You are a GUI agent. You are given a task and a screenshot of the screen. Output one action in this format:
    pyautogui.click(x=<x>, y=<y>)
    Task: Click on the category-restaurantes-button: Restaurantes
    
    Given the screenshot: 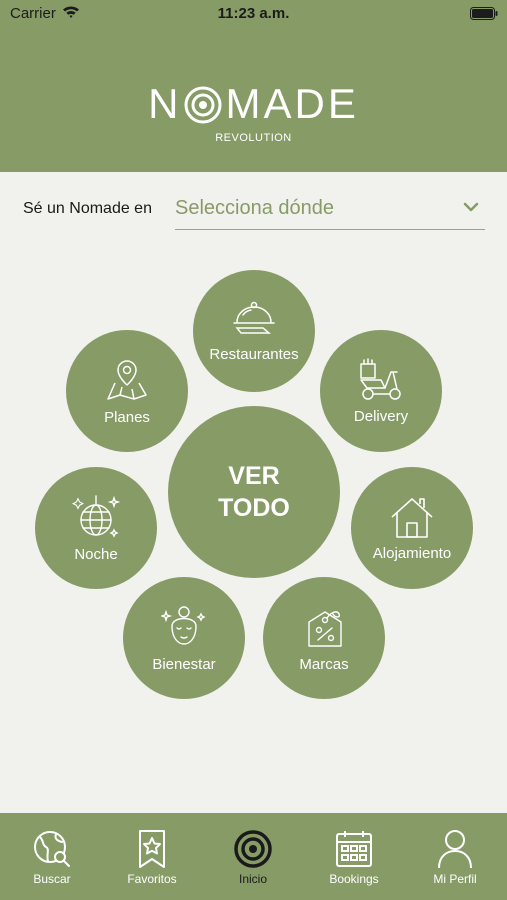 What is the action you would take?
    pyautogui.click(x=254, y=331)
    